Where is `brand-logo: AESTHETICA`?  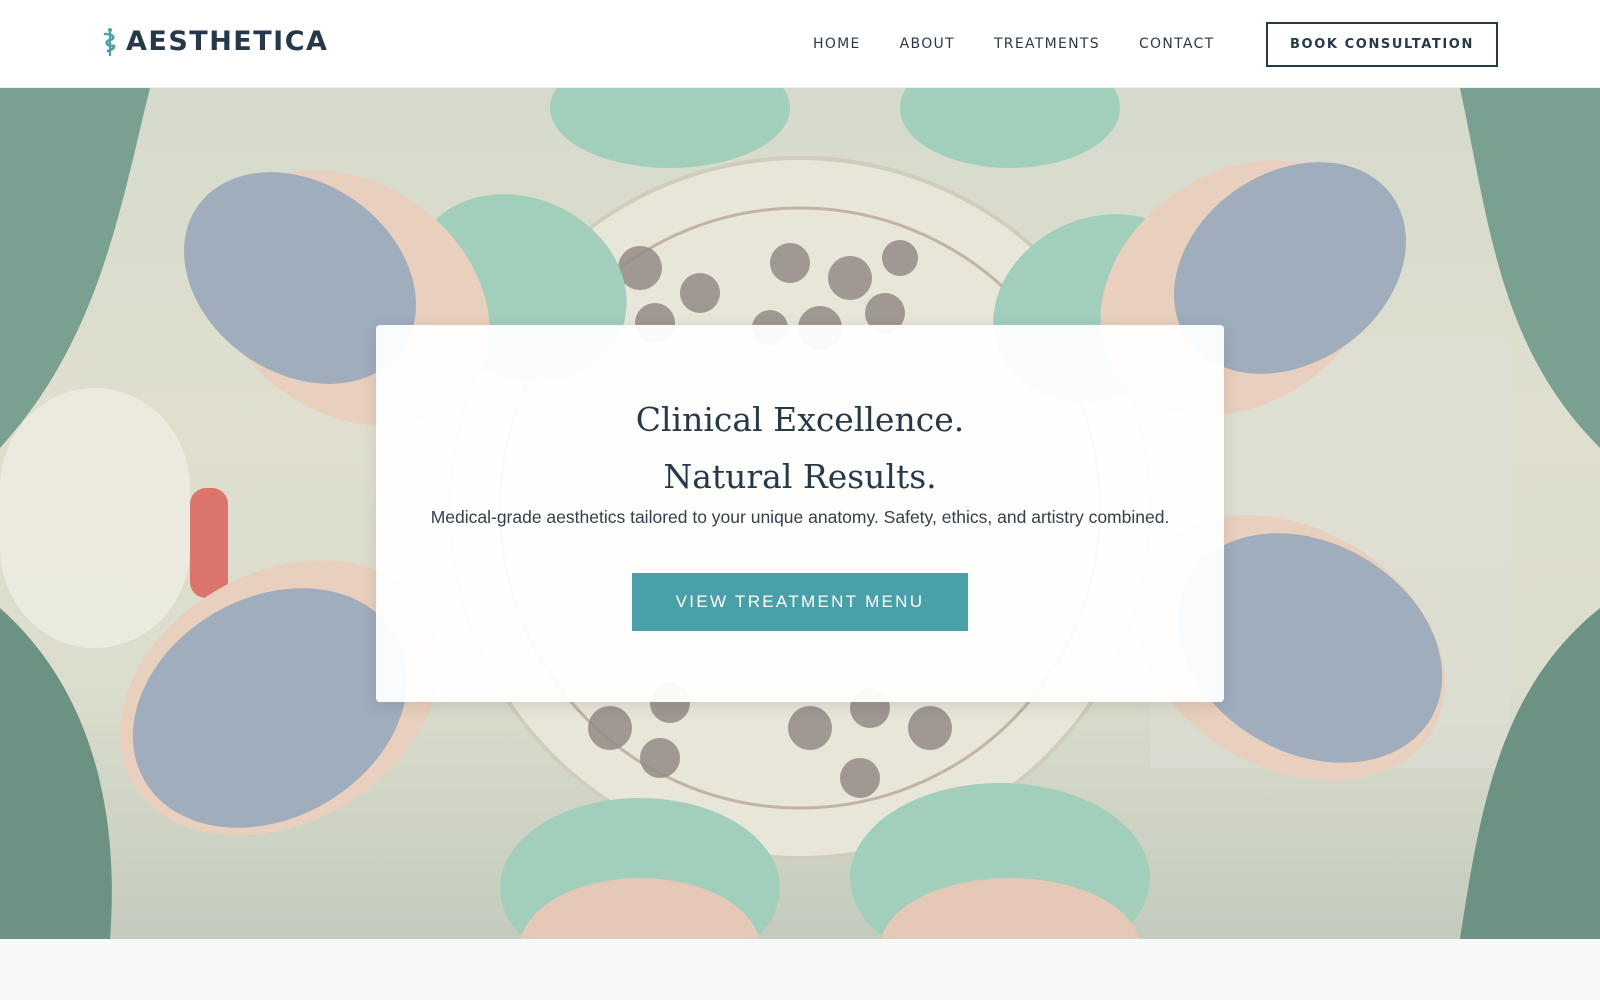 brand-logo: AESTHETICA is located at coordinates (215, 41).